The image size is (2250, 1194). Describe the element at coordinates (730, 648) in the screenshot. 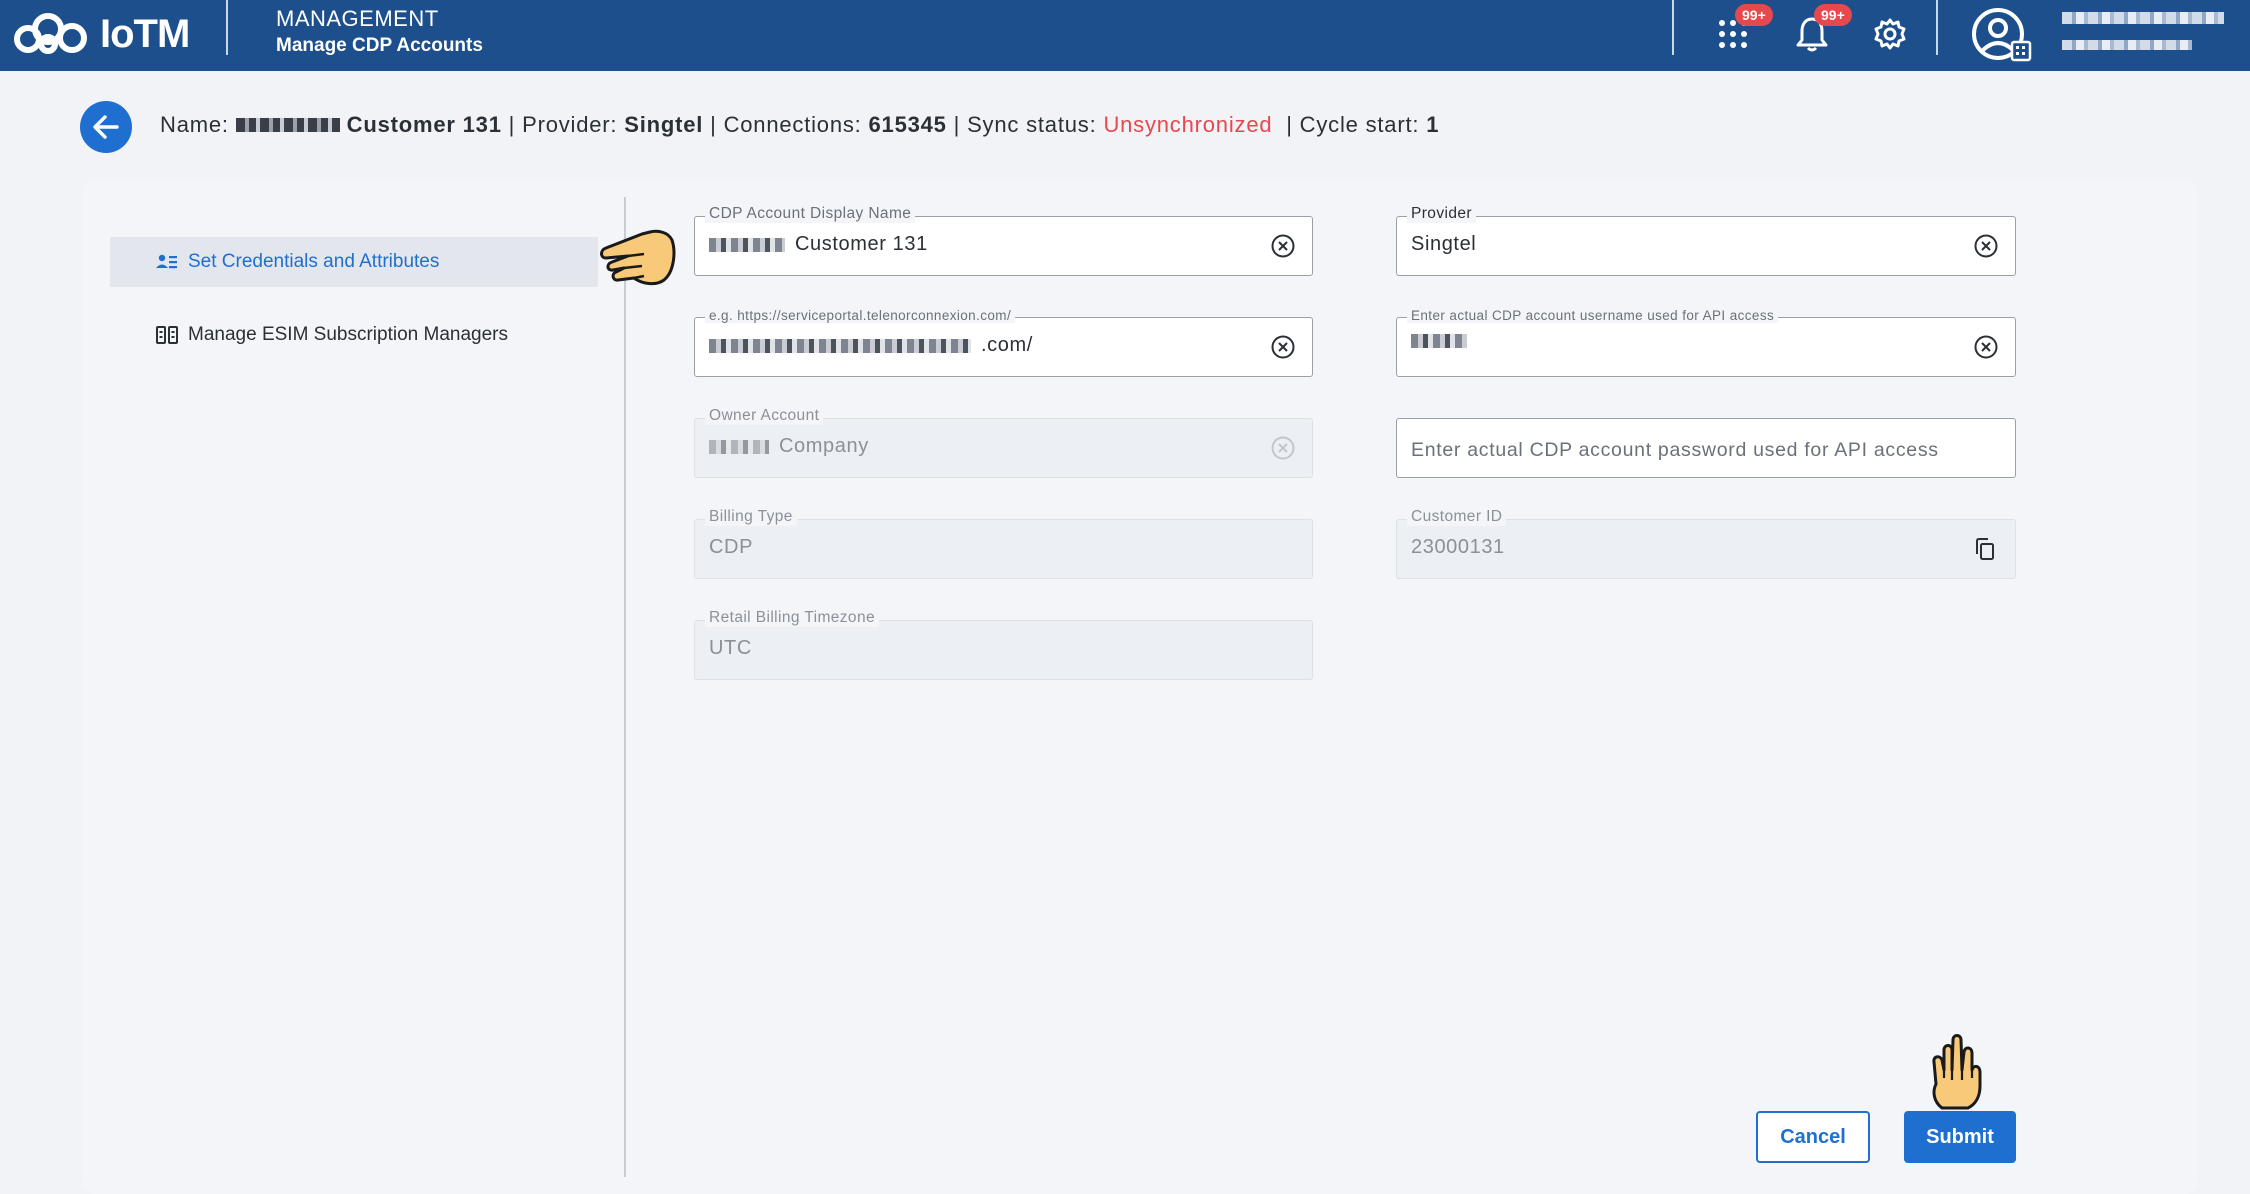

I see `timezone-value: UTC` at that location.